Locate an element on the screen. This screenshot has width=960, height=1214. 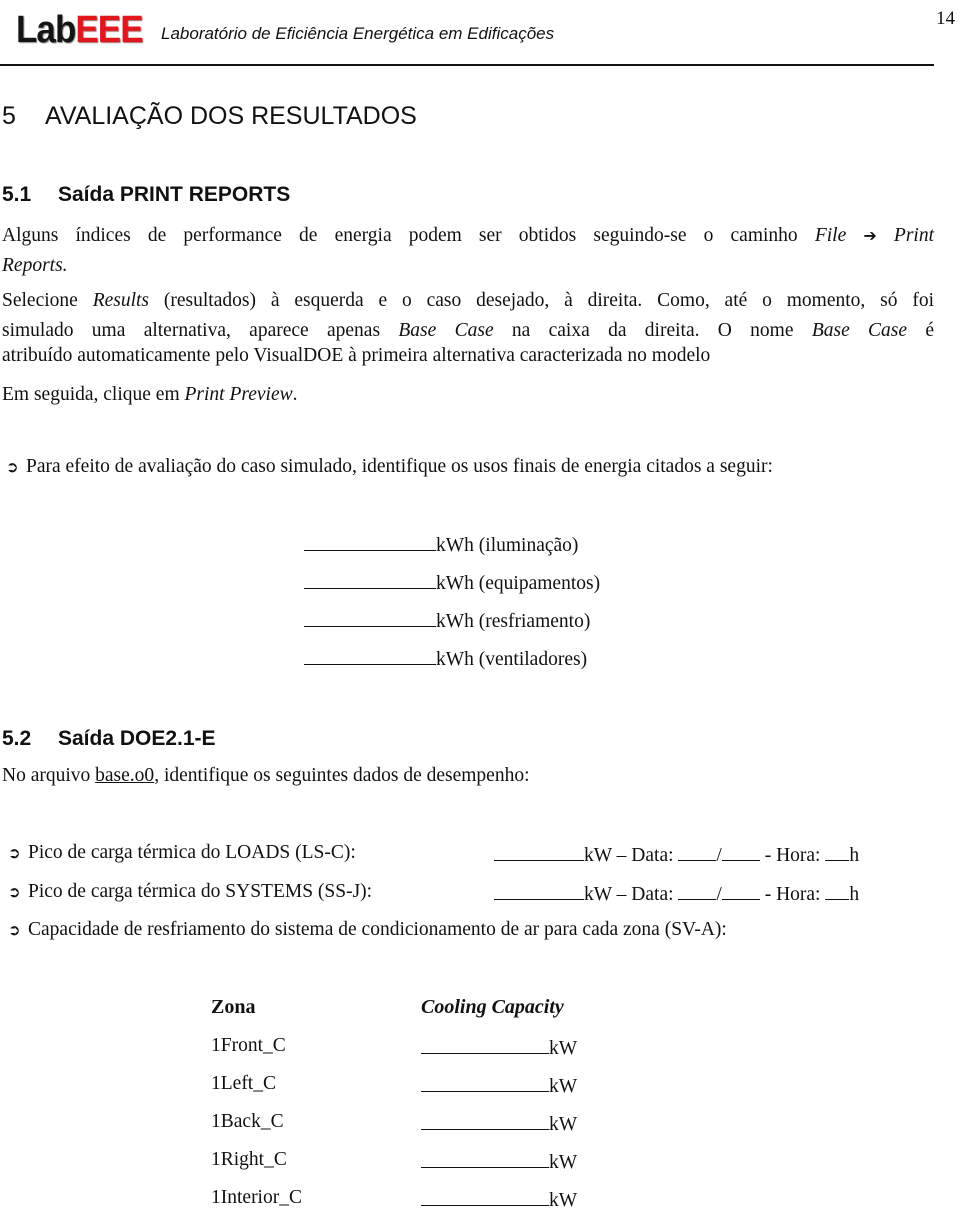
file-name: base.o0 is located at coordinates (125, 775).